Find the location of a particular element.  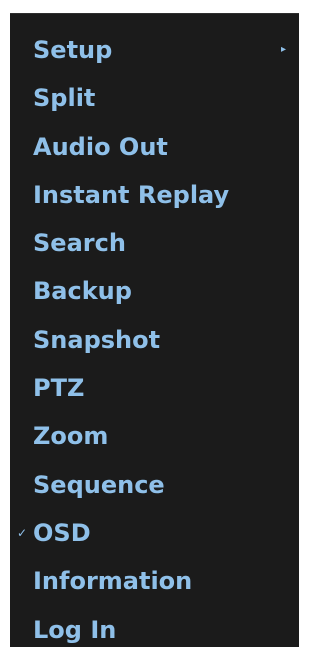

menu-item-label: Sequence is located at coordinates (99, 484).